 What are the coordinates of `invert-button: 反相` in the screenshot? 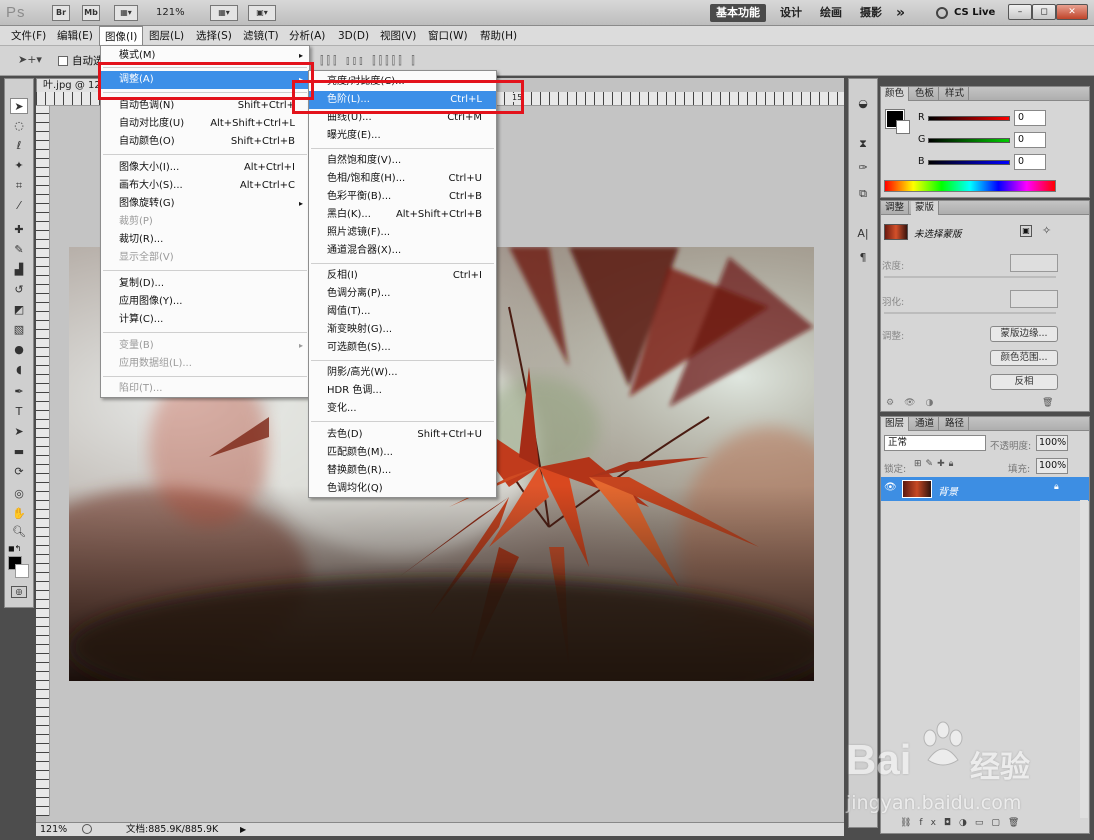 It's located at (1024, 382).